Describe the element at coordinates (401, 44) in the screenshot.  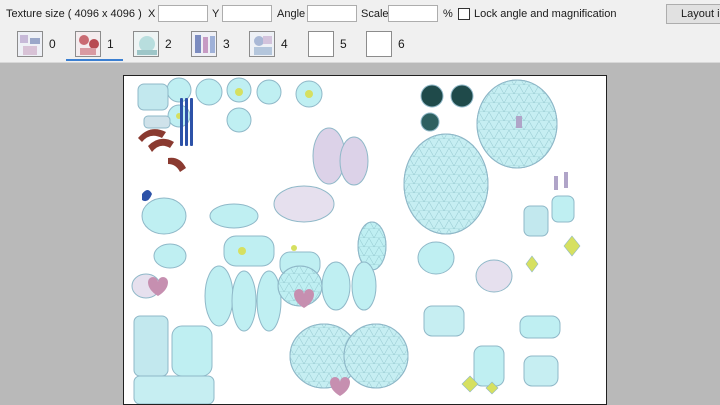
I see `tab-label: 6` at that location.